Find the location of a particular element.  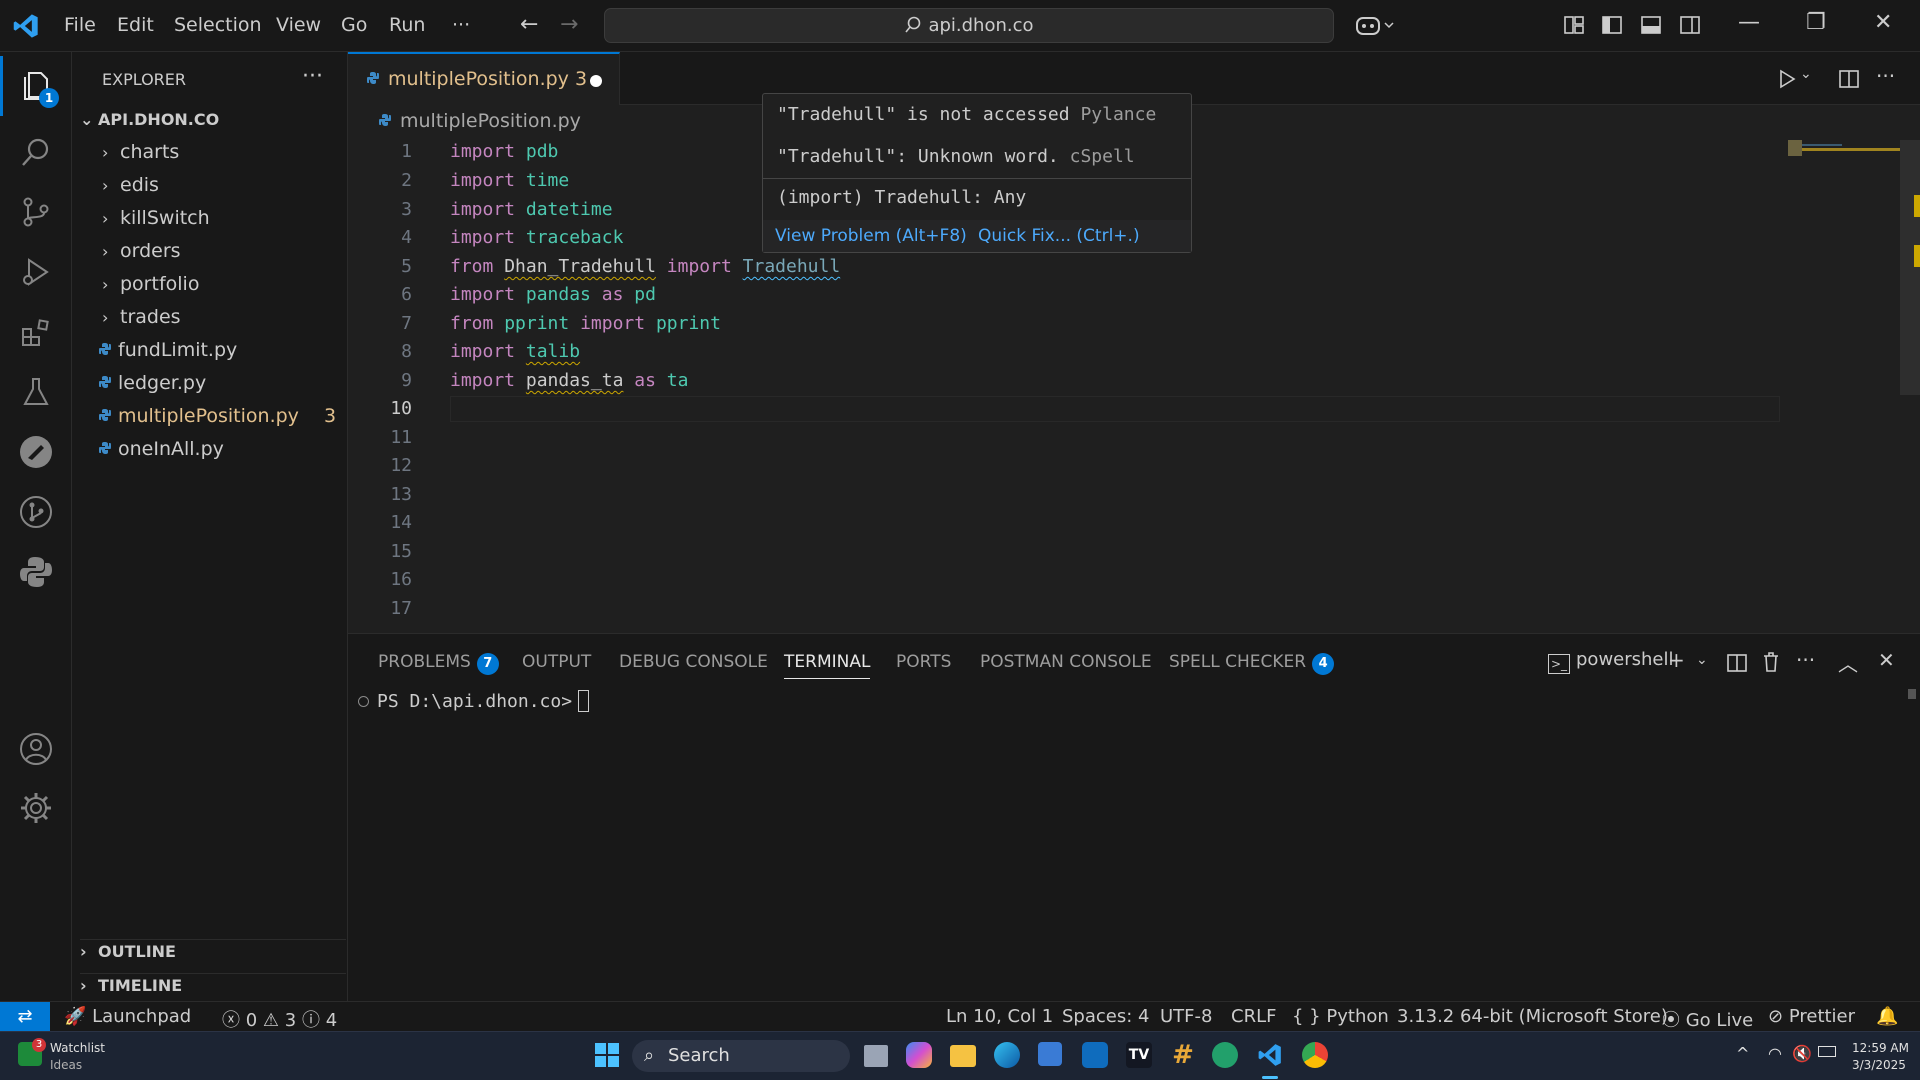

folder-portfolio: › portfolio is located at coordinates (150, 284).